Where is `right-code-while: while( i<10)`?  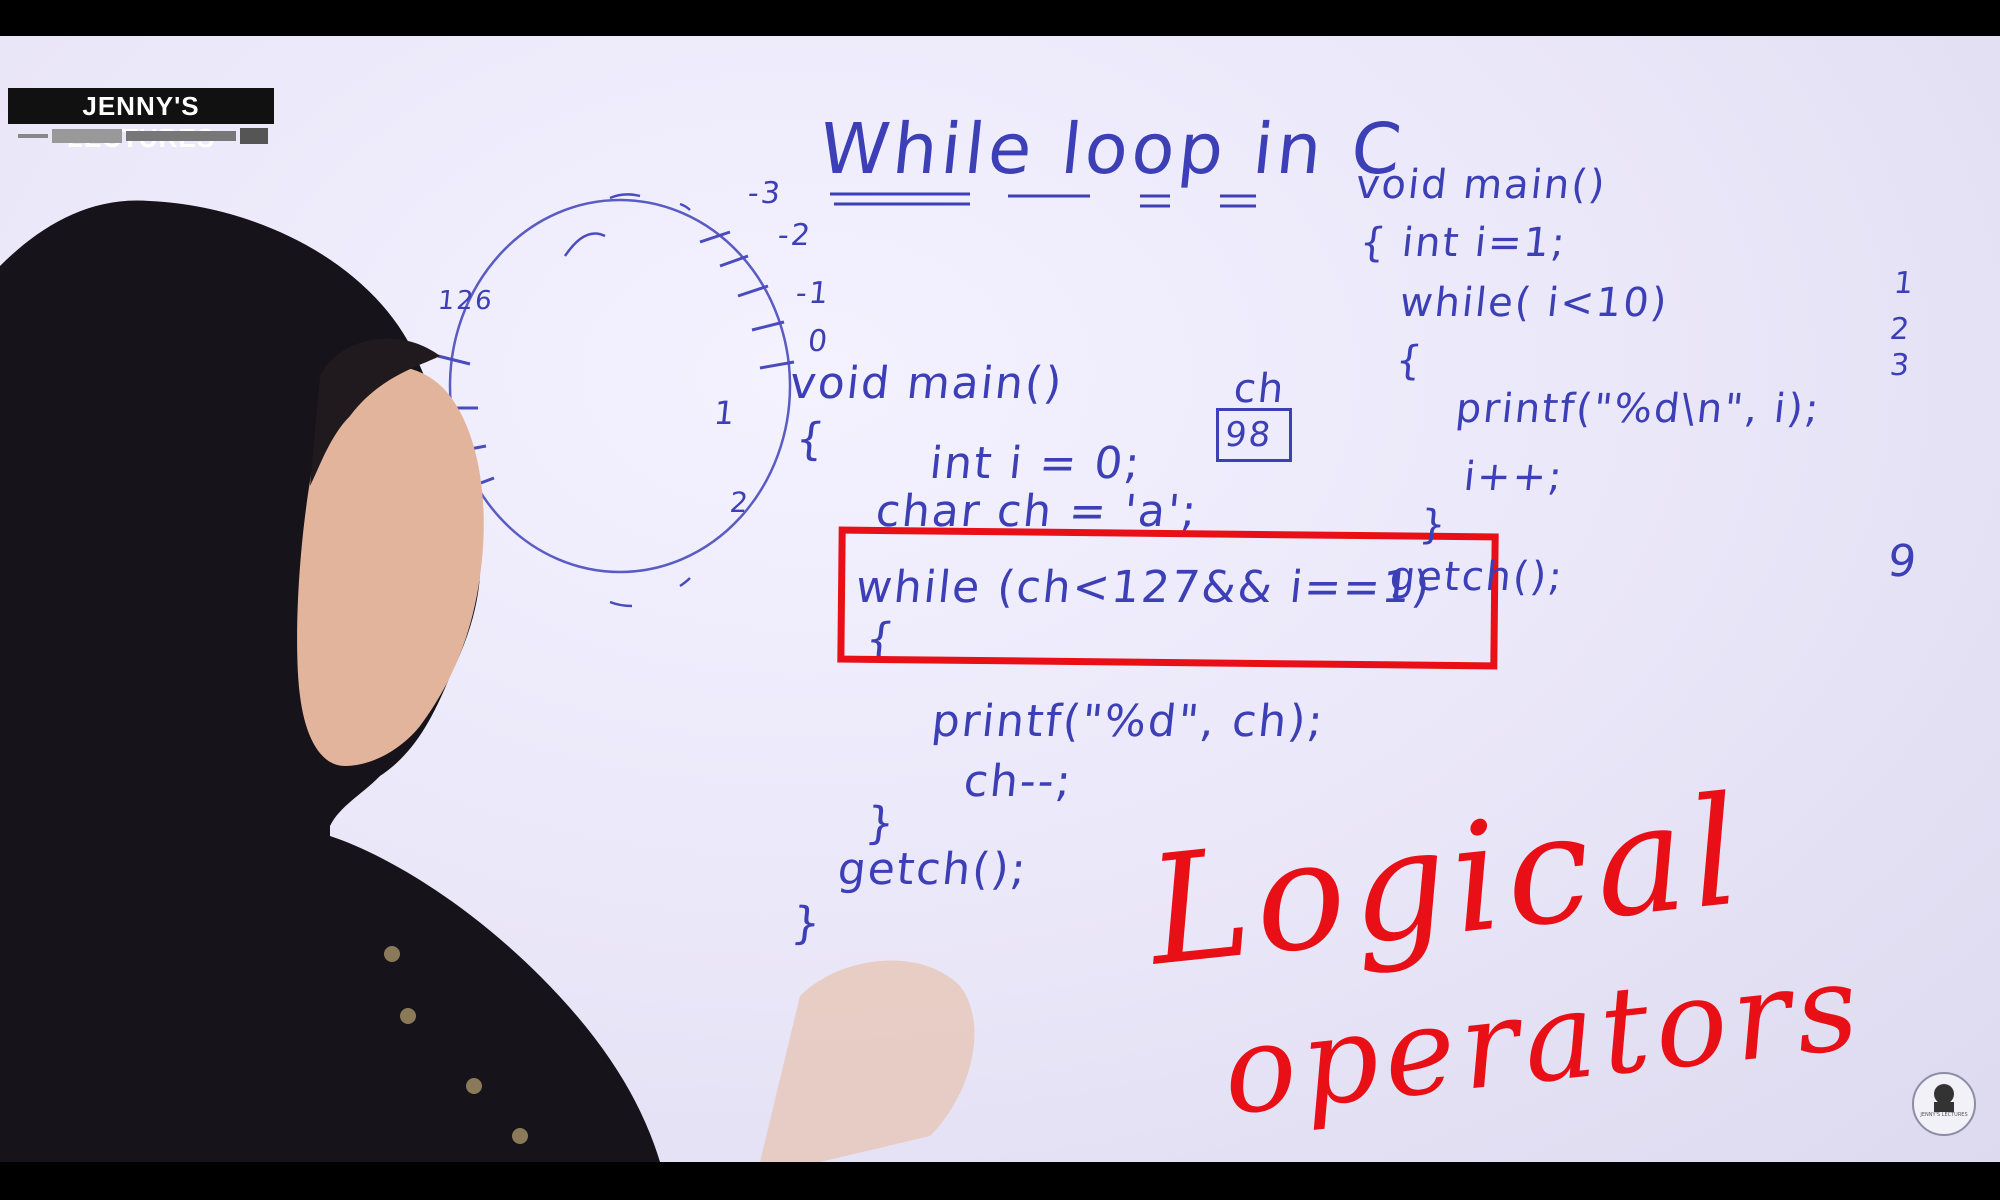 right-code-while: while( i<10) is located at coordinates (1534, 303).